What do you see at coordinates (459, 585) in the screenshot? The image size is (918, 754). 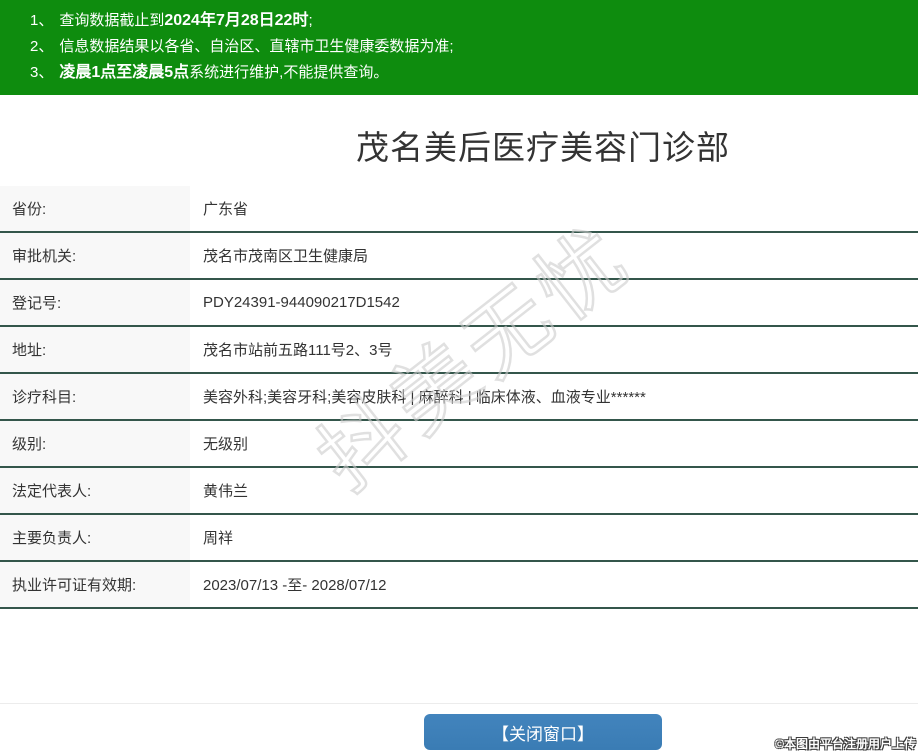 I see `table-row-license-validity: 执业许可证有效期: 2023/07/13 -至- 2028/07/12` at bounding box center [459, 585].